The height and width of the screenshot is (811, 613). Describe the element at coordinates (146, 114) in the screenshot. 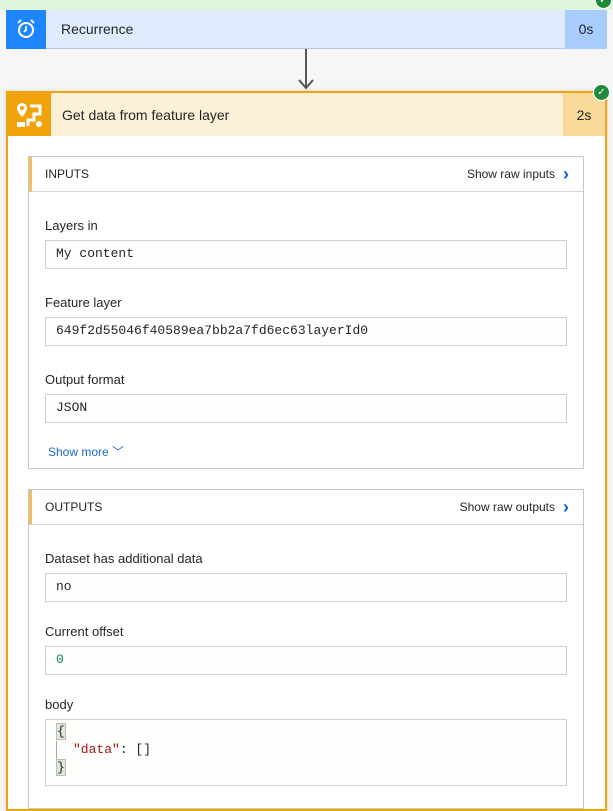

I see `get-data-title: Get data from feature layer` at that location.